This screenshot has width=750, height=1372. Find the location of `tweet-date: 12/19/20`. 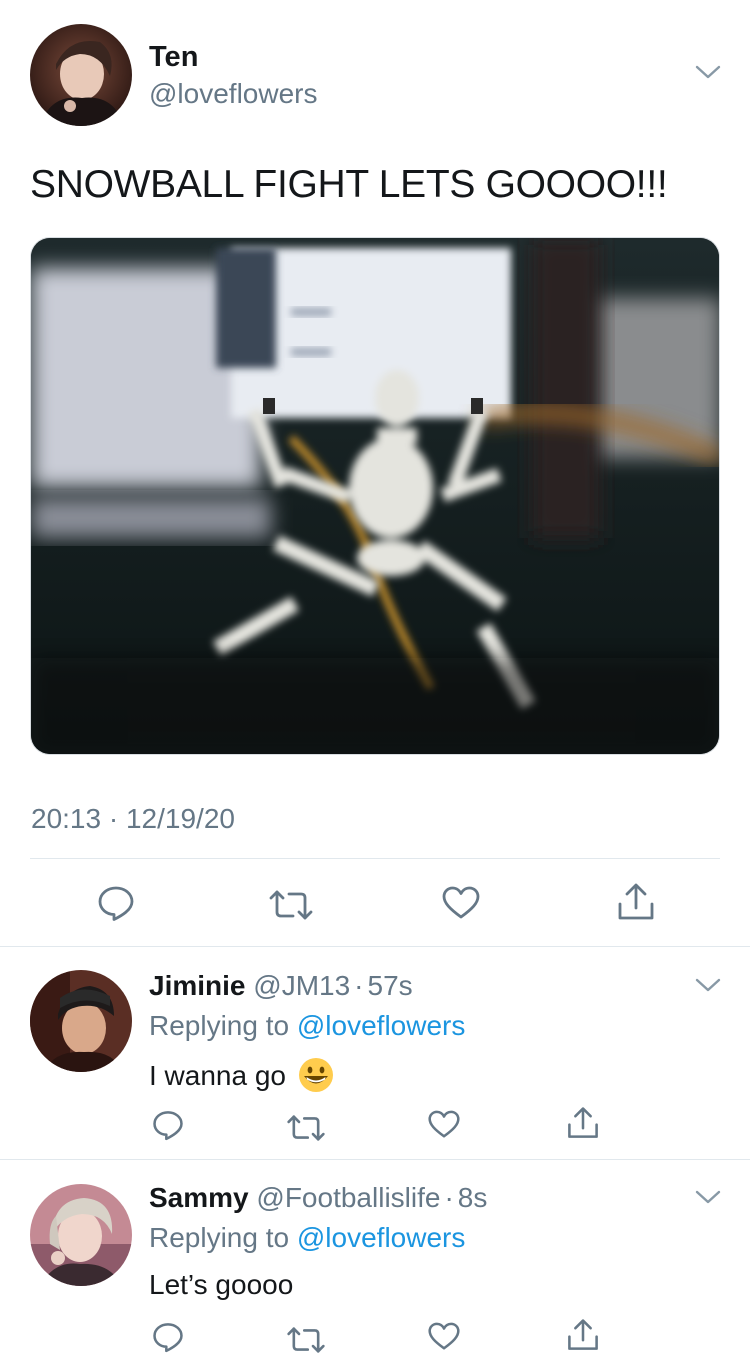

tweet-date: 12/19/20 is located at coordinates (180, 818).